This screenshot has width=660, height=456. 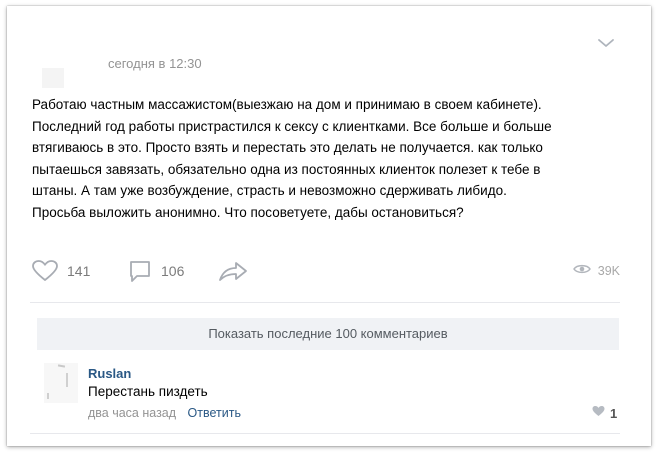 I want to click on comment-like-count: 1, so click(x=614, y=413).